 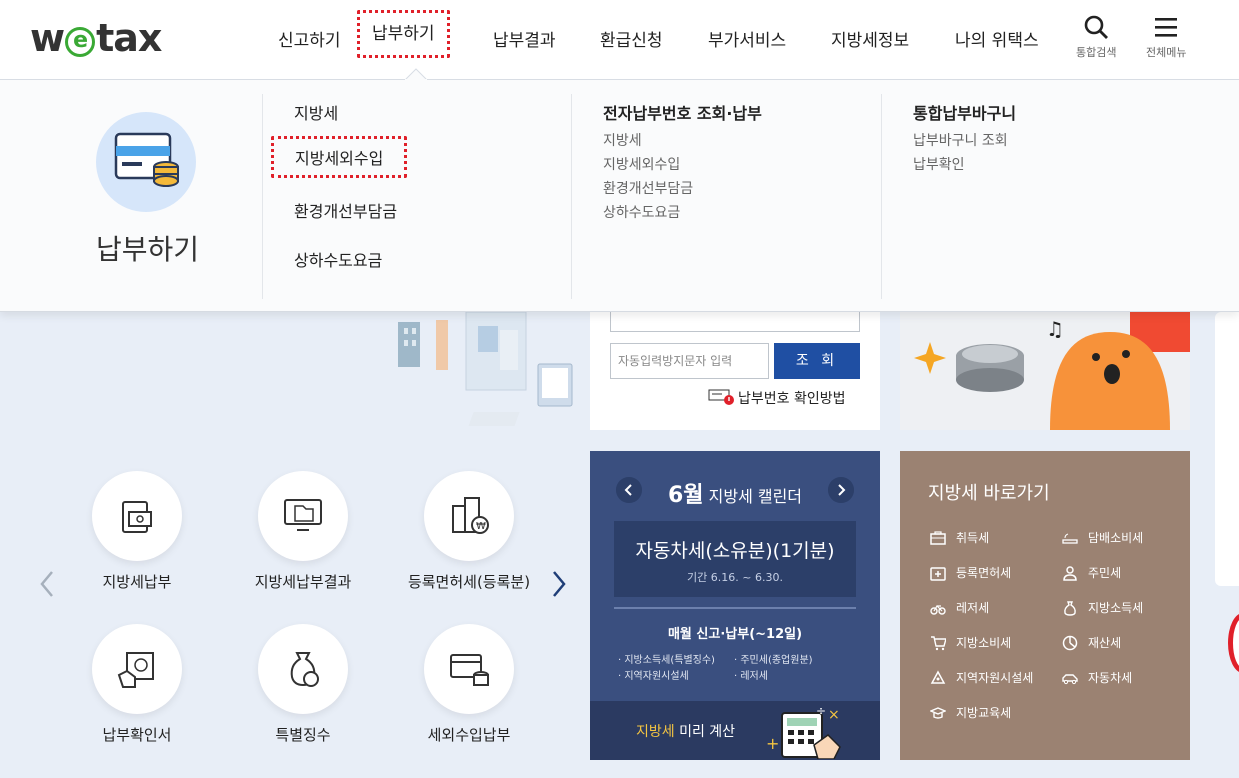 What do you see at coordinates (303, 531) in the screenshot?
I see `quick-local-tax-payment-result: 지방세납부결과` at bounding box center [303, 531].